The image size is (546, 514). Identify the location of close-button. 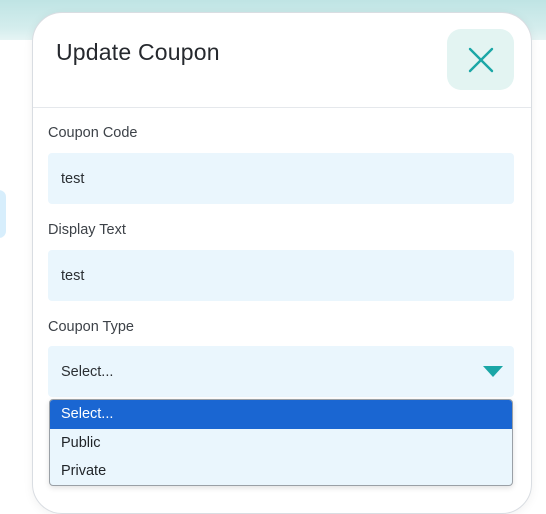
(480, 59).